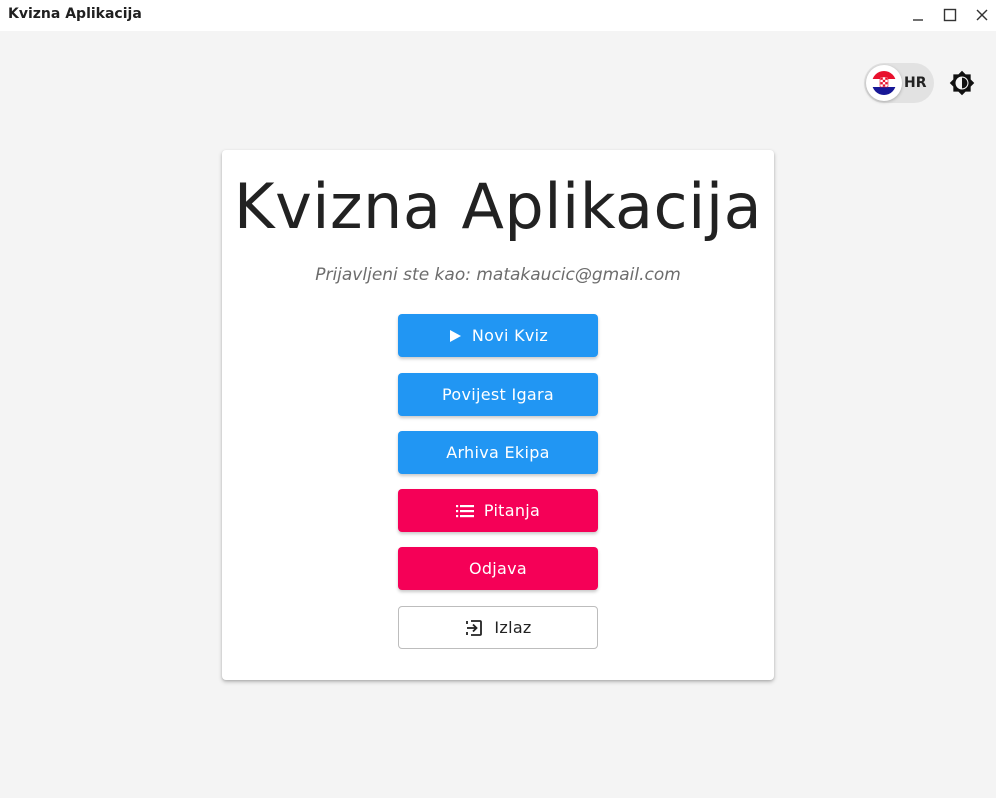 This screenshot has height=798, width=996. What do you see at coordinates (512, 510) in the screenshot?
I see `questions-label: Pitanja` at bounding box center [512, 510].